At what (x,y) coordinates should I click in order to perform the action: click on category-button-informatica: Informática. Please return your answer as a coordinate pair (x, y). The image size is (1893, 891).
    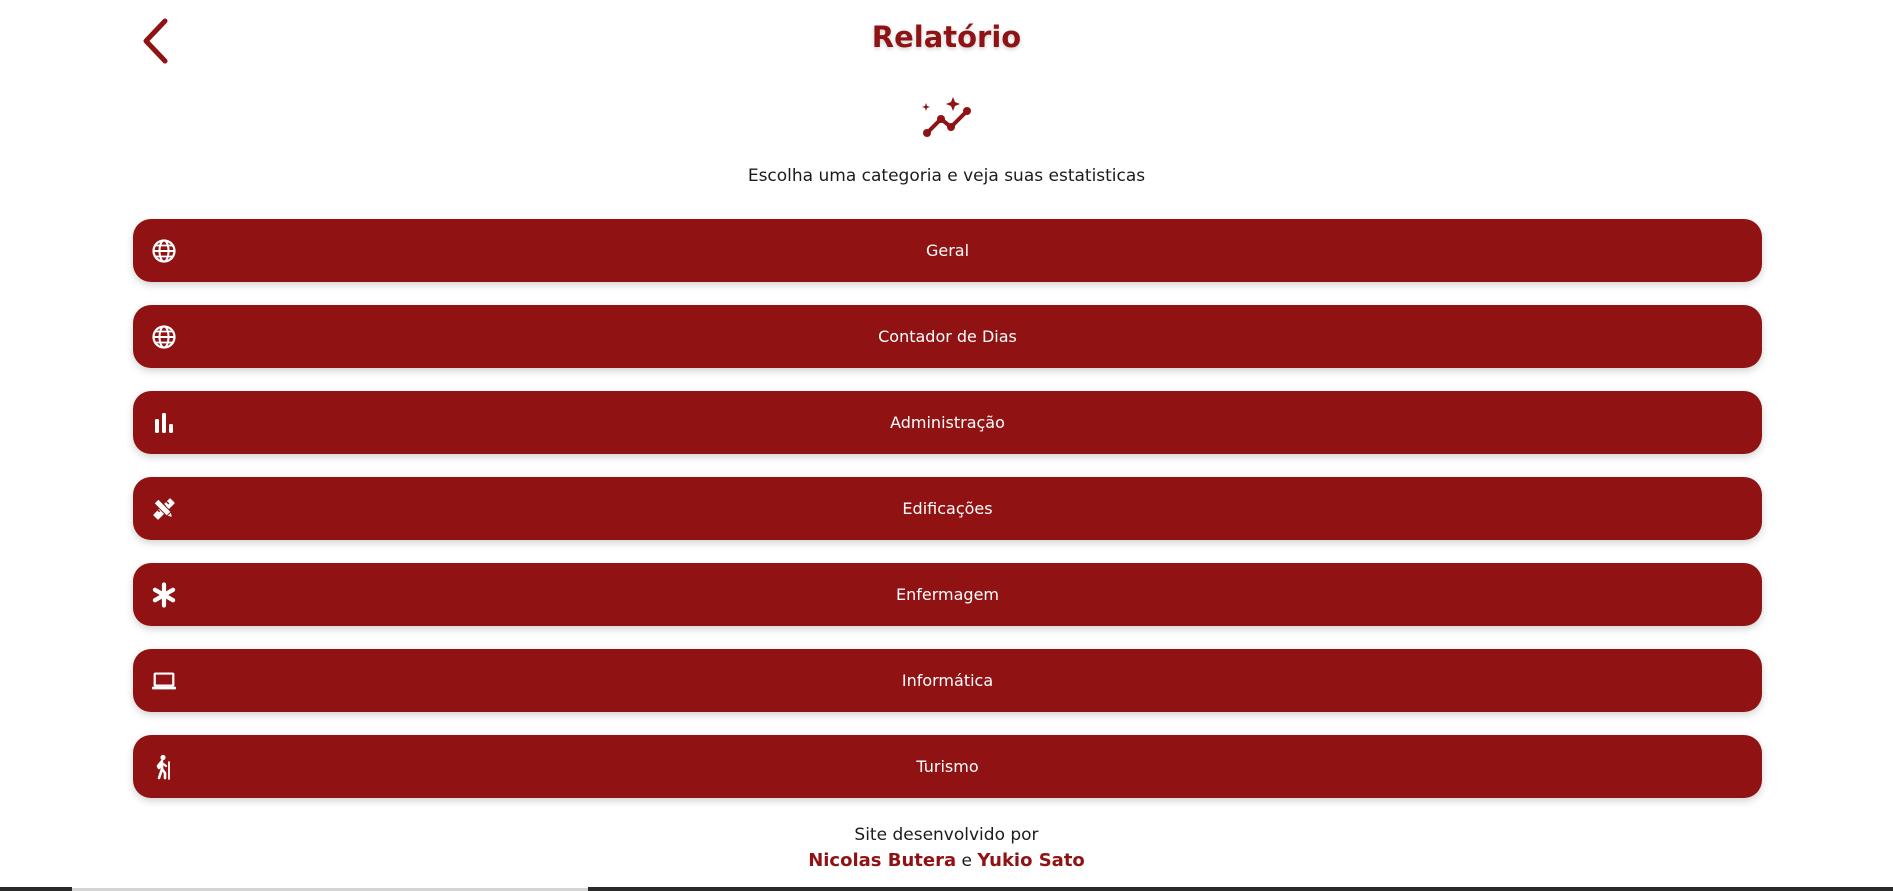
    Looking at the image, I should click on (947, 680).